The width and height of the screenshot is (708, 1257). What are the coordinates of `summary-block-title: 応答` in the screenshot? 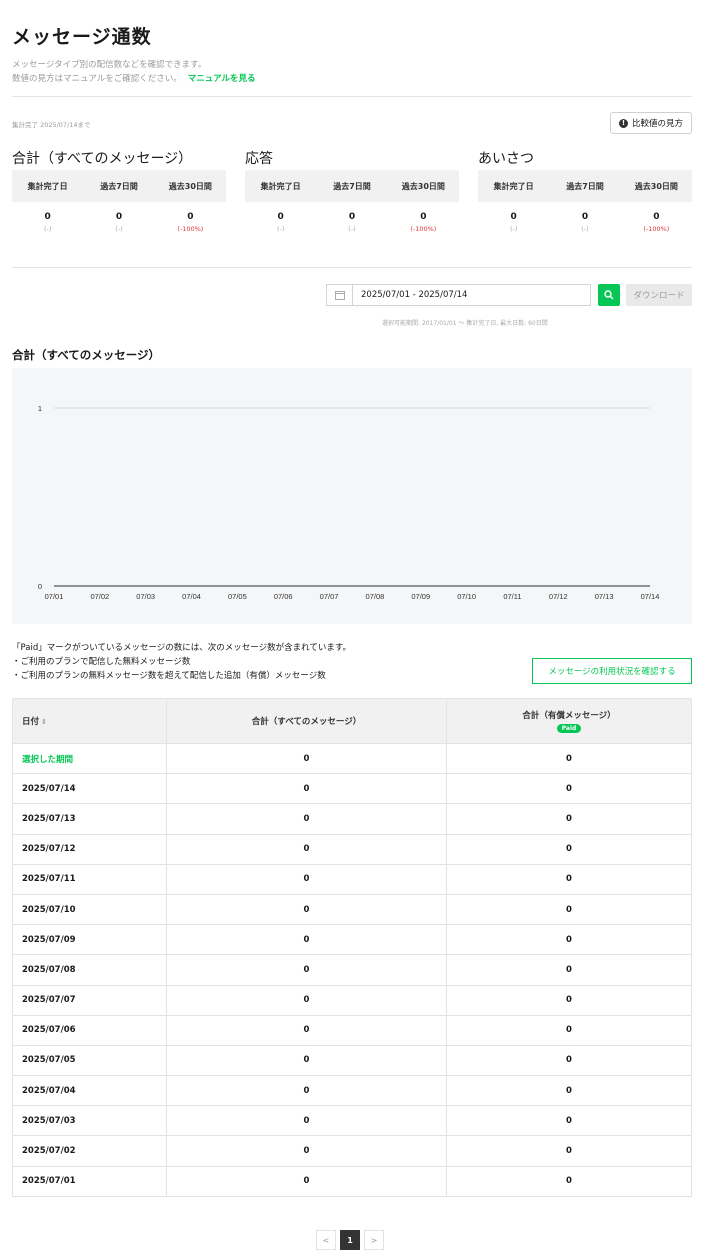 It's located at (259, 159).